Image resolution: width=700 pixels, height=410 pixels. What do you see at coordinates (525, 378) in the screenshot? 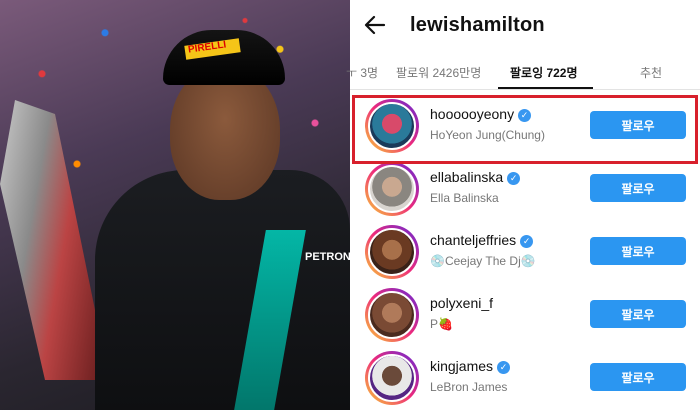
I see `list-item: kingjames ✓ LeBron James 팔로우` at bounding box center [525, 378].